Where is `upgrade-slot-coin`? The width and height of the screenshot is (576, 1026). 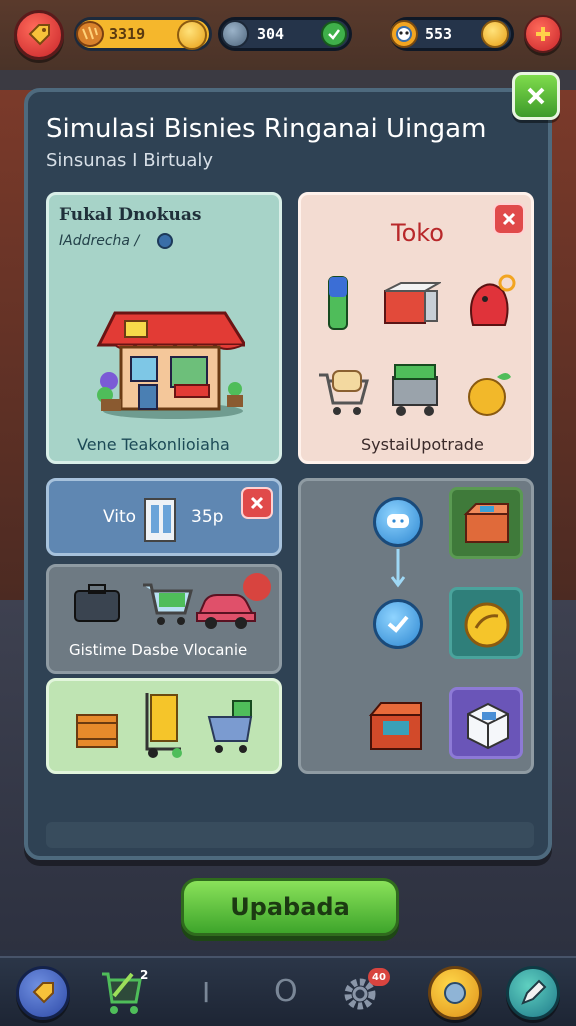
upgrade-slot-coin is located at coordinates (486, 623).